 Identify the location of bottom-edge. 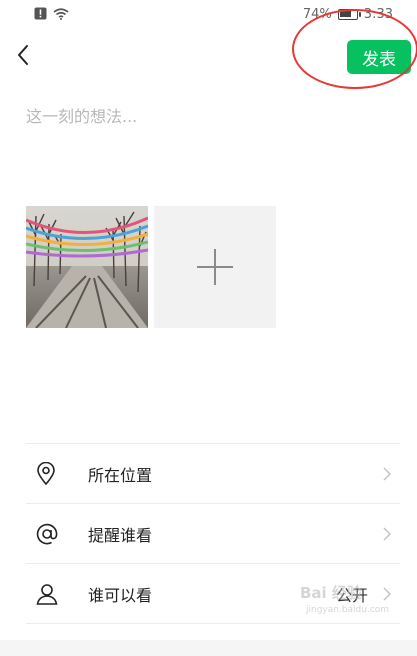
(208, 648).